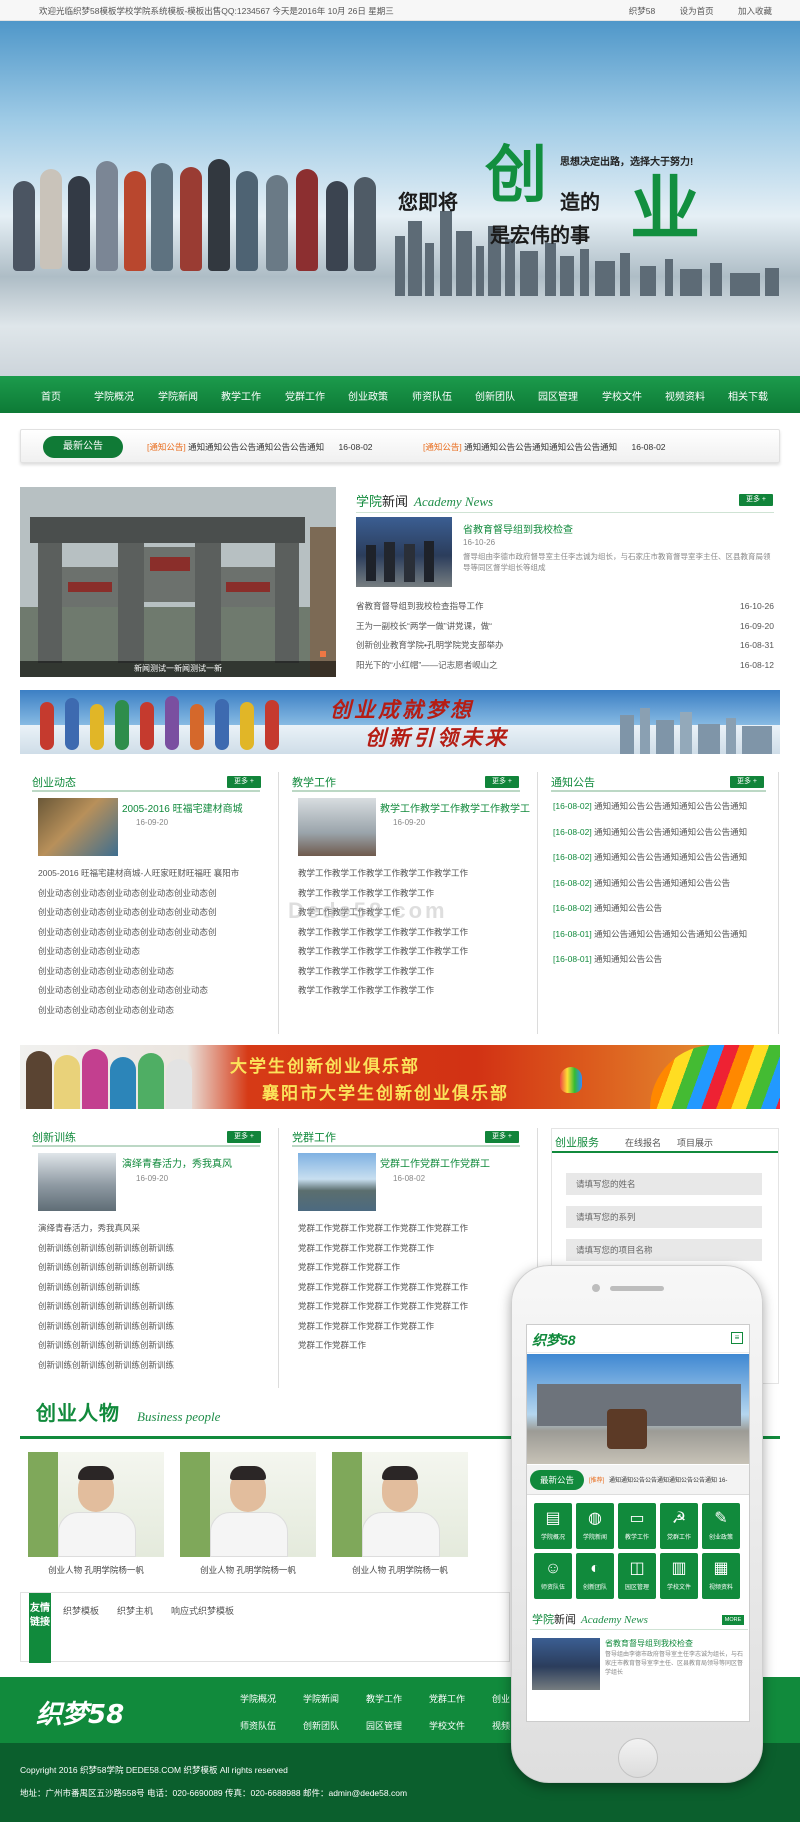  Describe the element at coordinates (408, 1268) in the screenshot. I see `list-item: 党群工作党群工作党群工作` at that location.